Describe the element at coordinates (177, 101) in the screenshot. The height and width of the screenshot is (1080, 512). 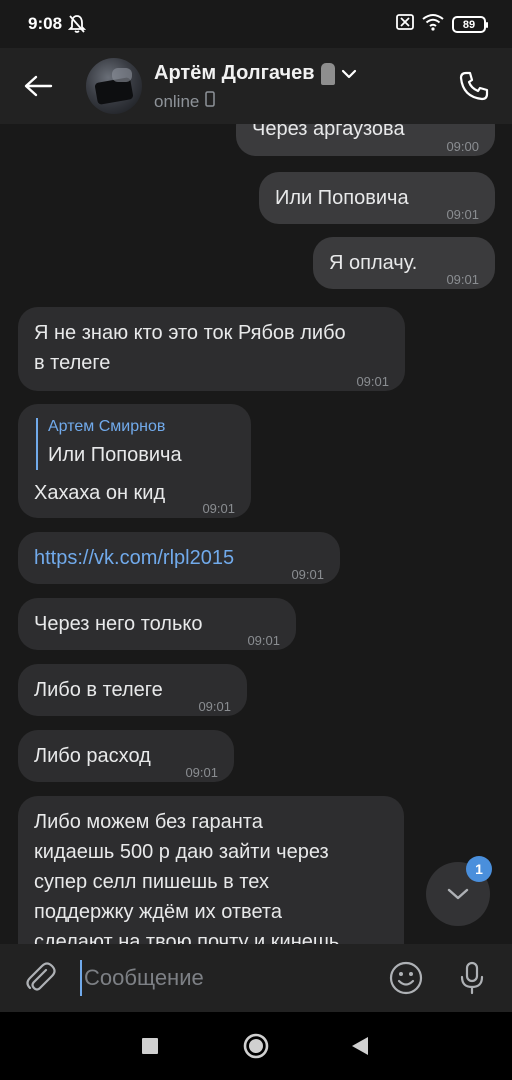
I see `status-text: online` at that location.